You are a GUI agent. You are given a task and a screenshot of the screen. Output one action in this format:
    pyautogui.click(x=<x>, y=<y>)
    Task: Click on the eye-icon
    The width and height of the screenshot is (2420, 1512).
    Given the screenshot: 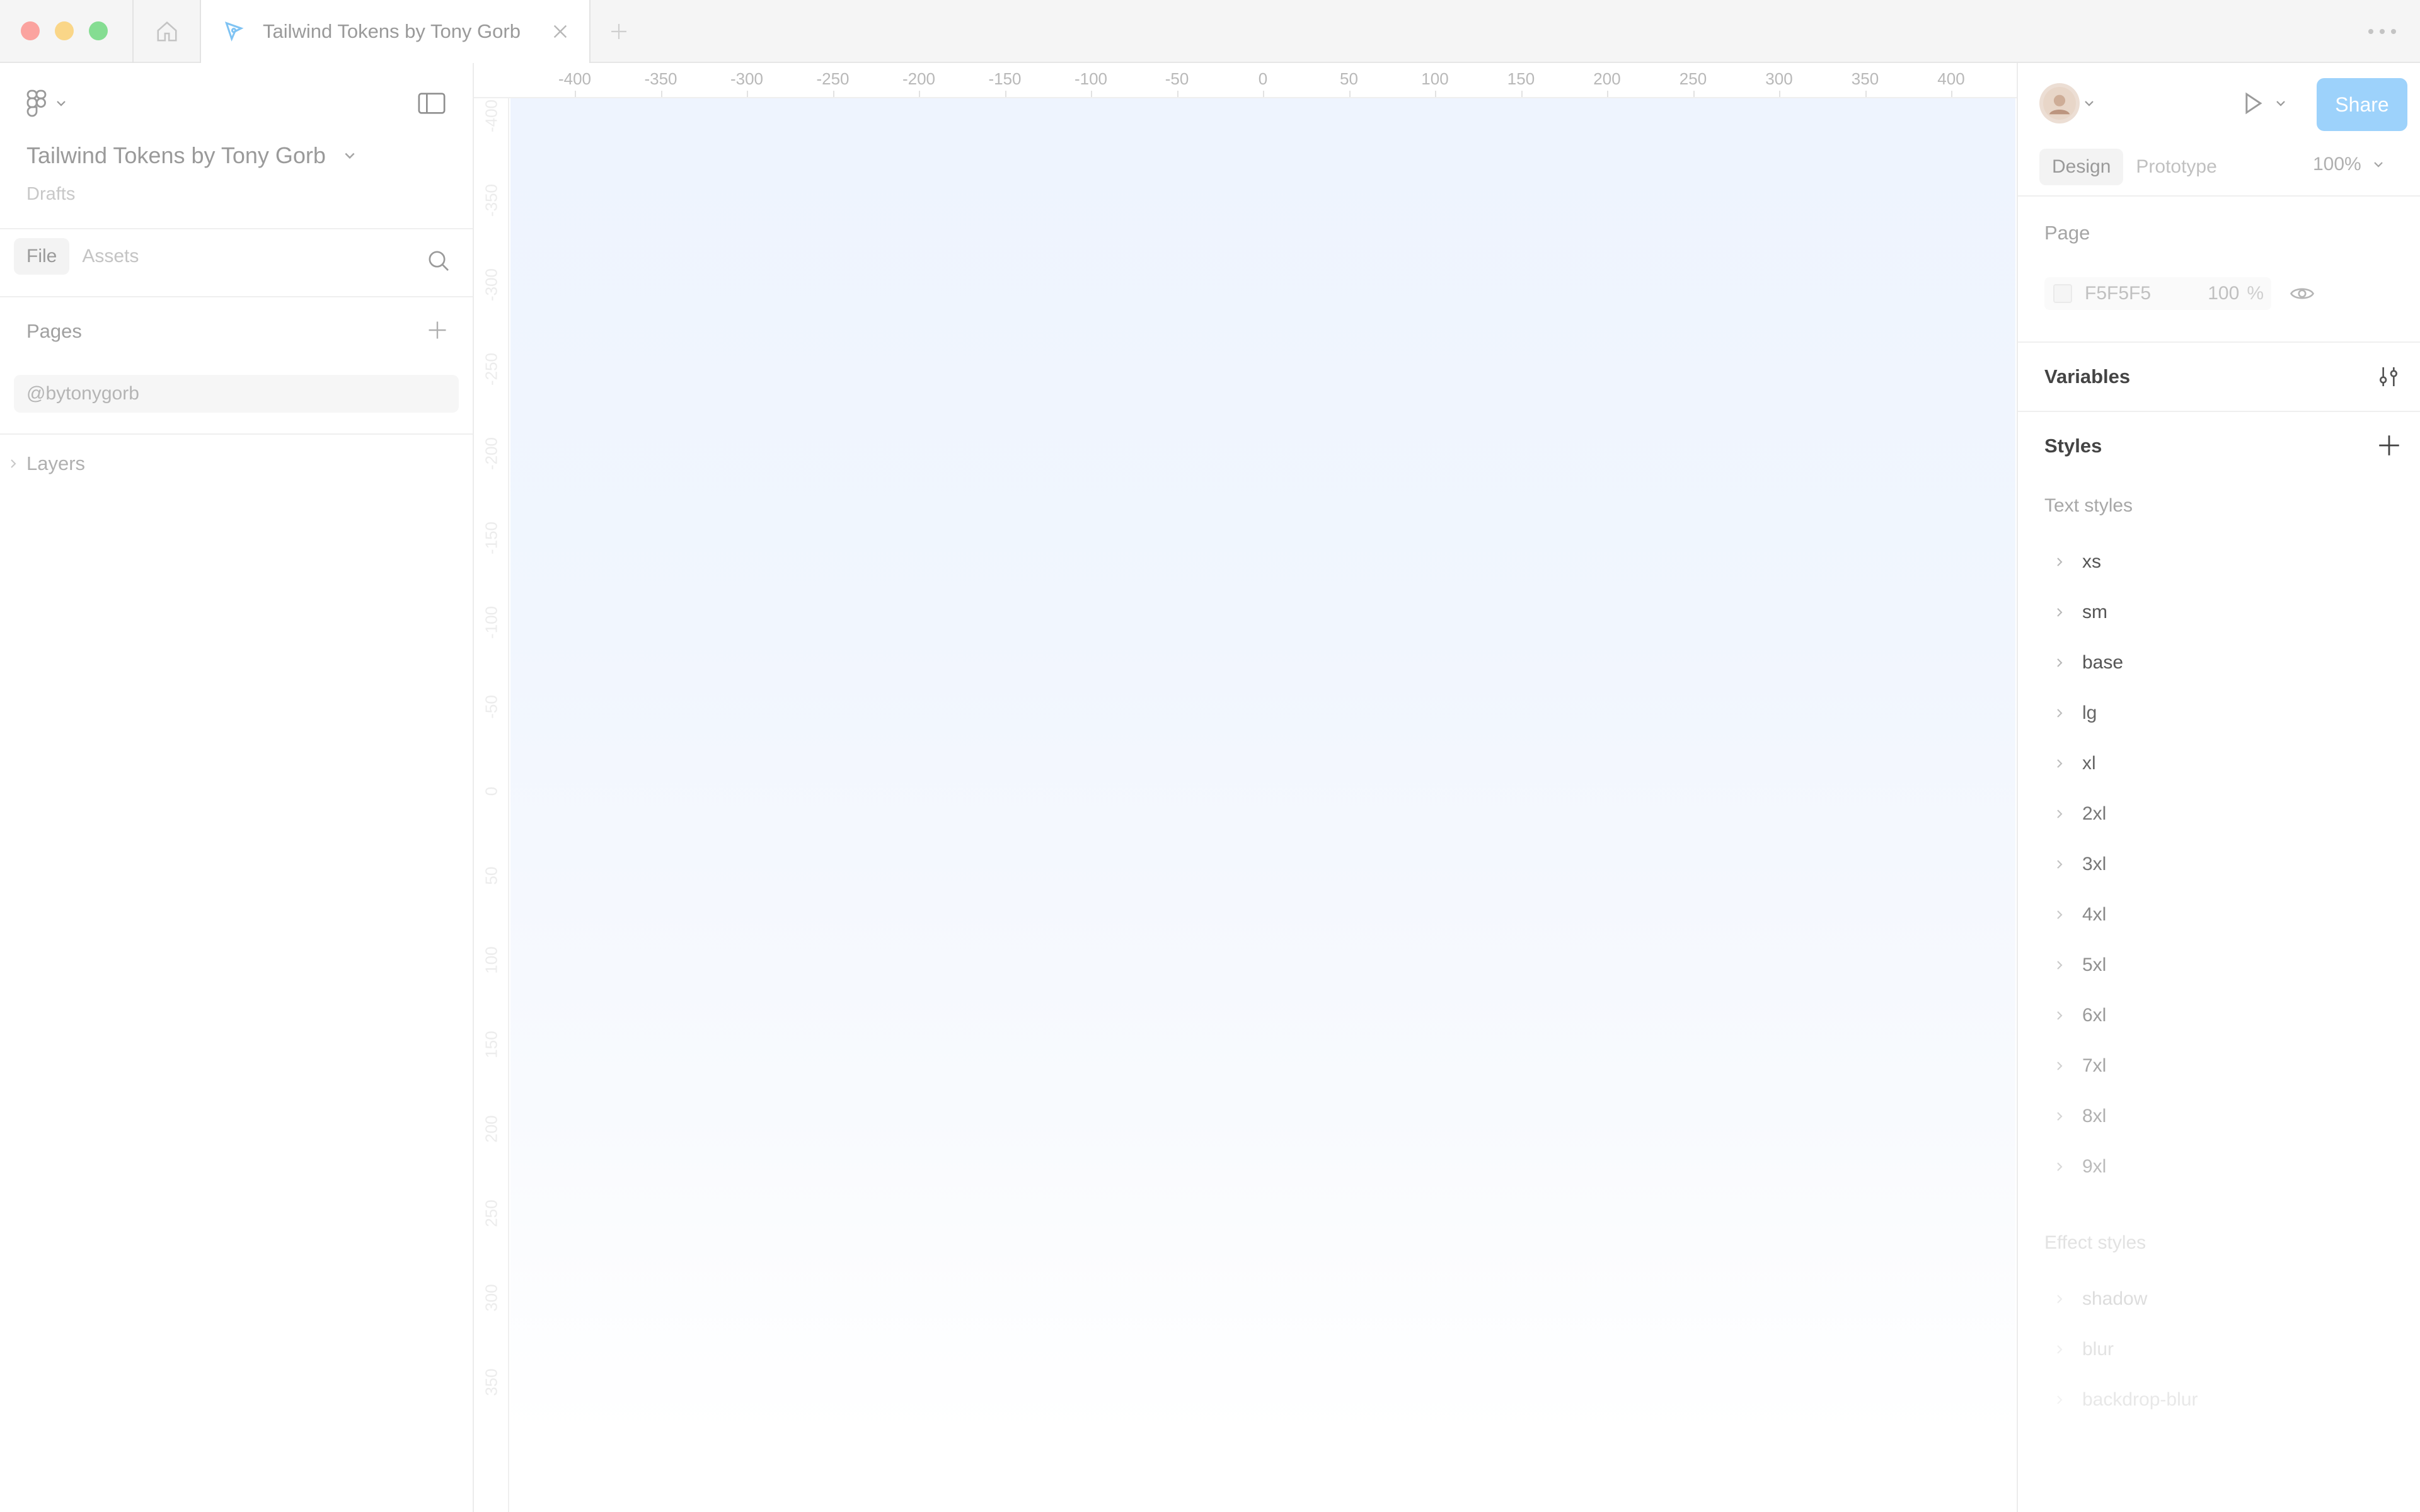 What is the action you would take?
    pyautogui.click(x=2302, y=293)
    